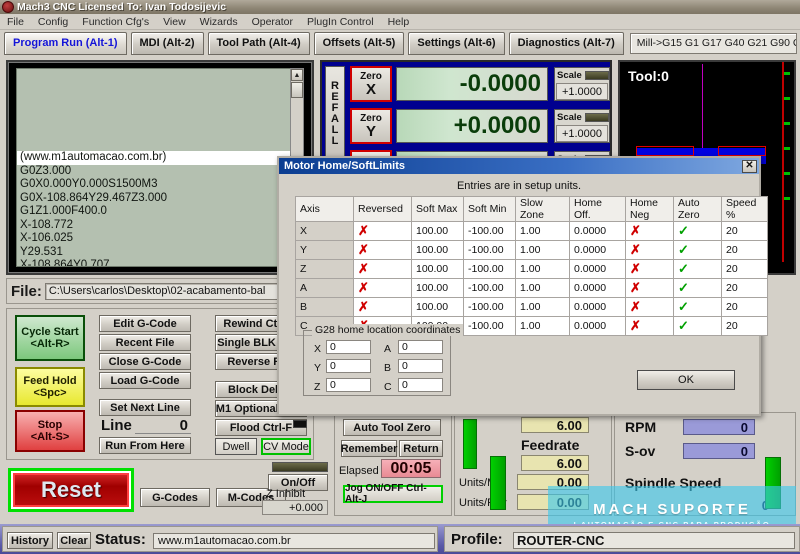 The image size is (800, 554). Describe the element at coordinates (50, 338) in the screenshot. I see `cycle-start-button: Cycle Start <Alt-R>` at that location.